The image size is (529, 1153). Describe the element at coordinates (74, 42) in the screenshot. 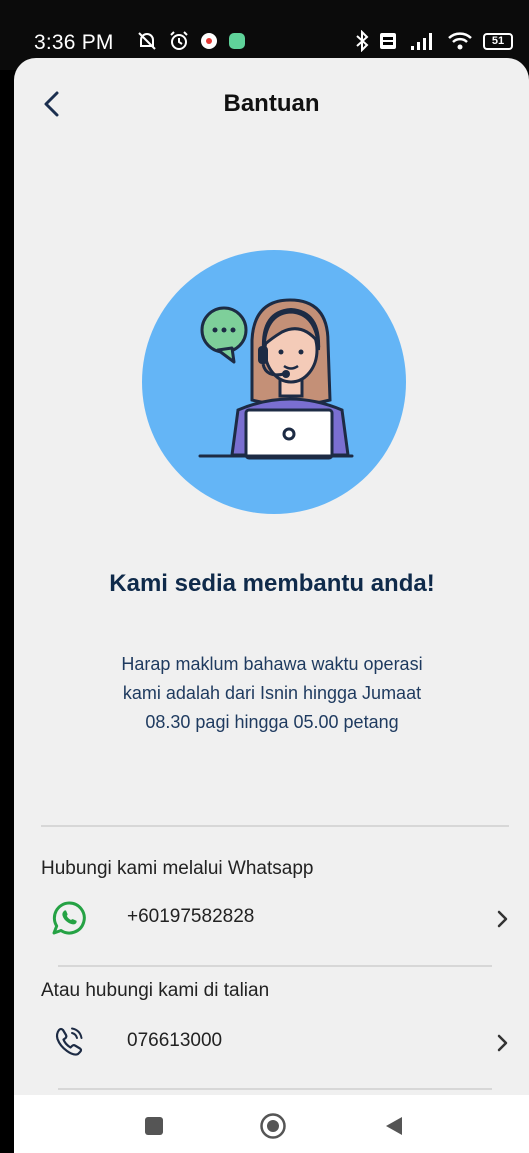

I see `status-time: 3:36 PM` at that location.